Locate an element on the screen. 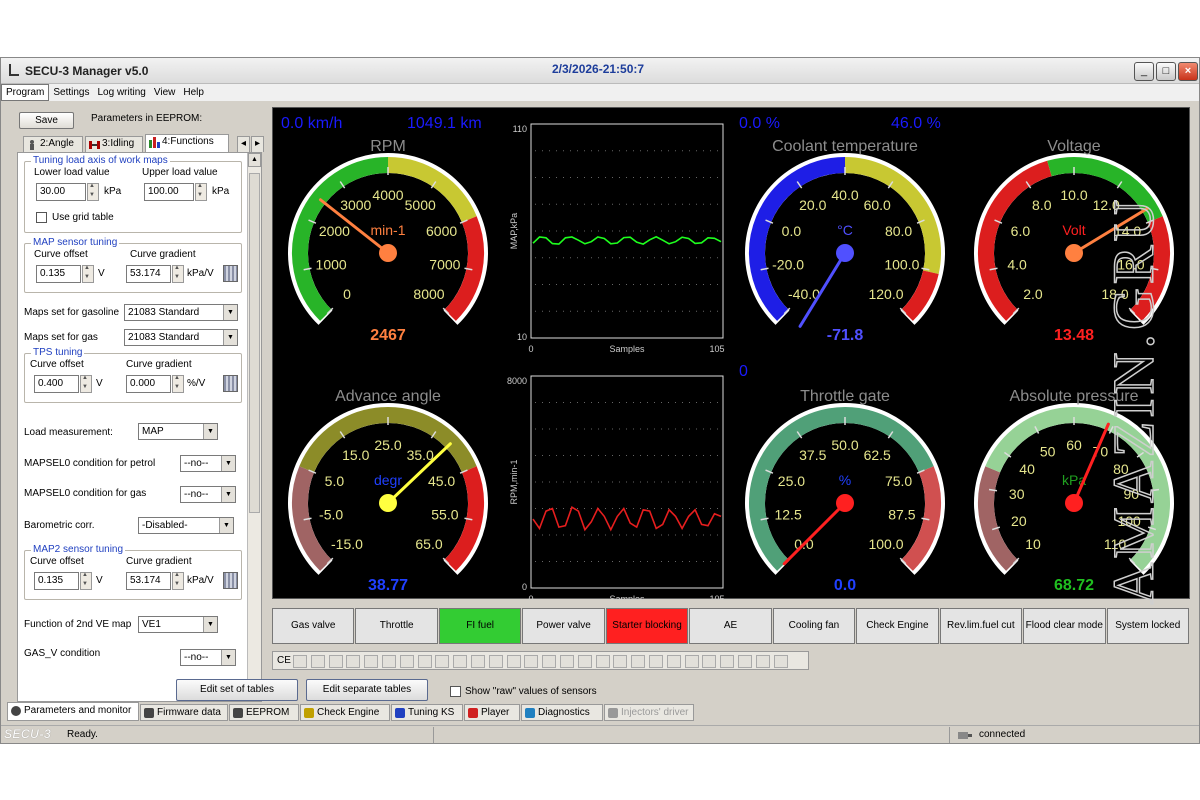  menu-settings: Settings is located at coordinates (71, 92).